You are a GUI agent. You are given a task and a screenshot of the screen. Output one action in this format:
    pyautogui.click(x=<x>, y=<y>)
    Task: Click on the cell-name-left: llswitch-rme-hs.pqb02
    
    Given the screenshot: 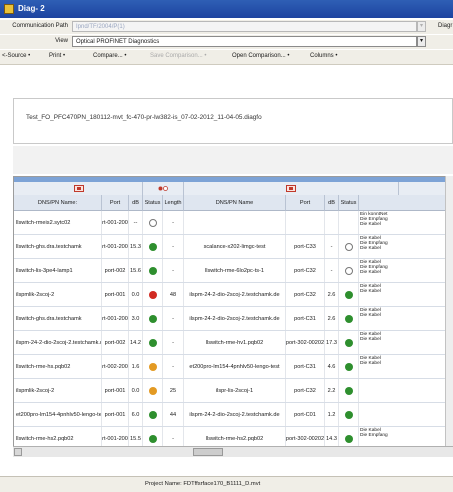 What is the action you would take?
    pyautogui.click(x=58, y=366)
    